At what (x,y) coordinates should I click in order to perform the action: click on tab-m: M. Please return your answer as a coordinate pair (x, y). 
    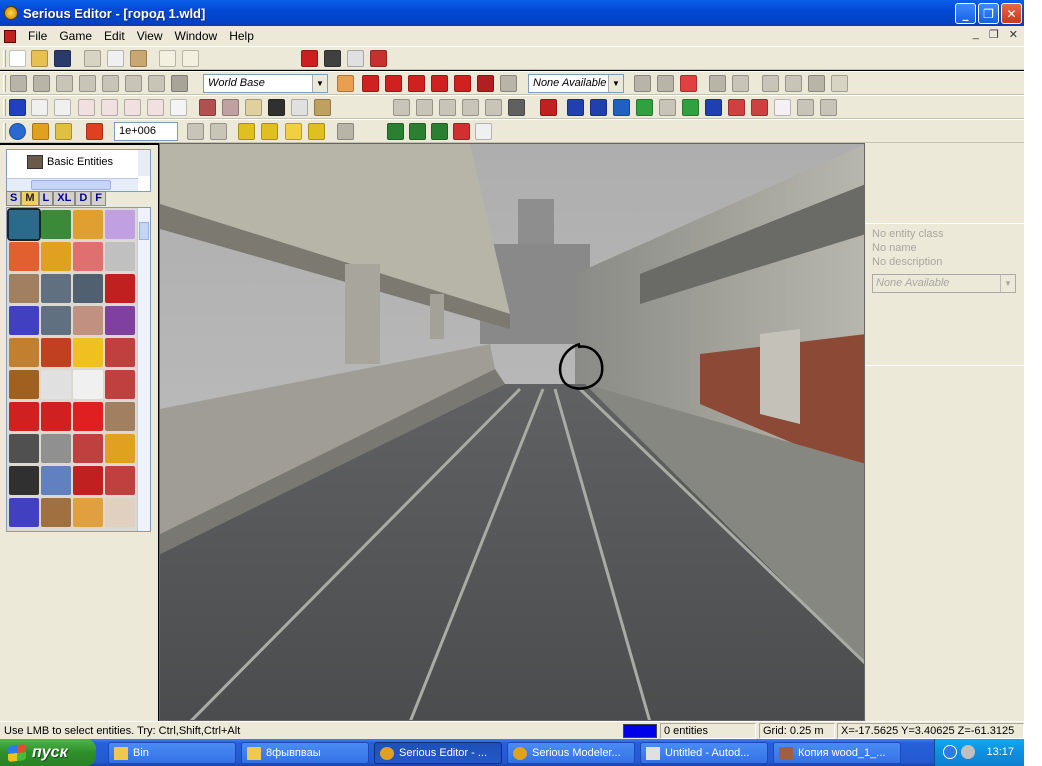
    Looking at the image, I should click on (30, 198).